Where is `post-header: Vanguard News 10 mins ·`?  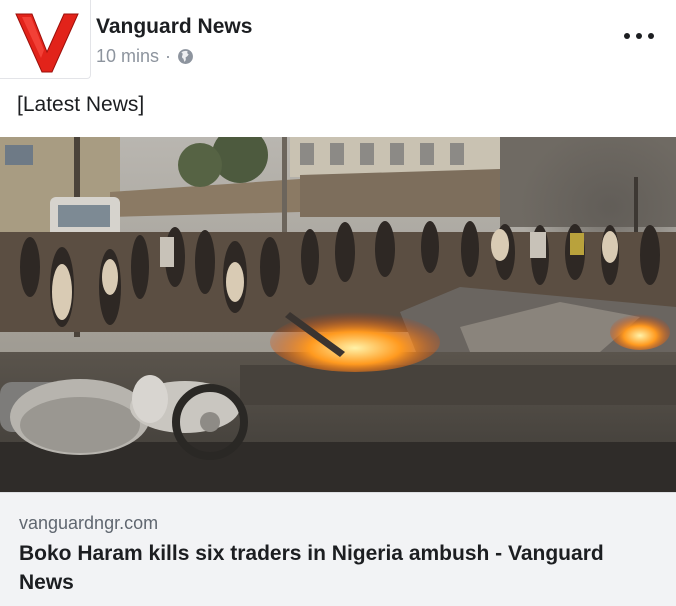 post-header: Vanguard News 10 mins · is located at coordinates (338, 41).